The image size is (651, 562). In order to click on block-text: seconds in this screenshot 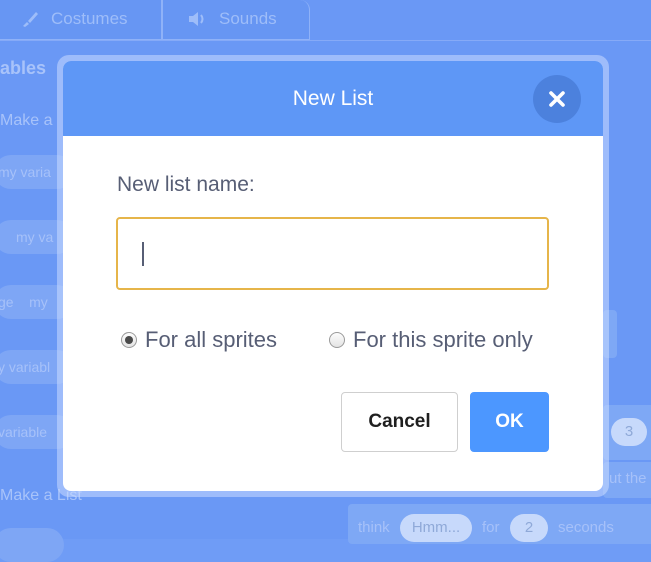, I will do `click(586, 527)`.